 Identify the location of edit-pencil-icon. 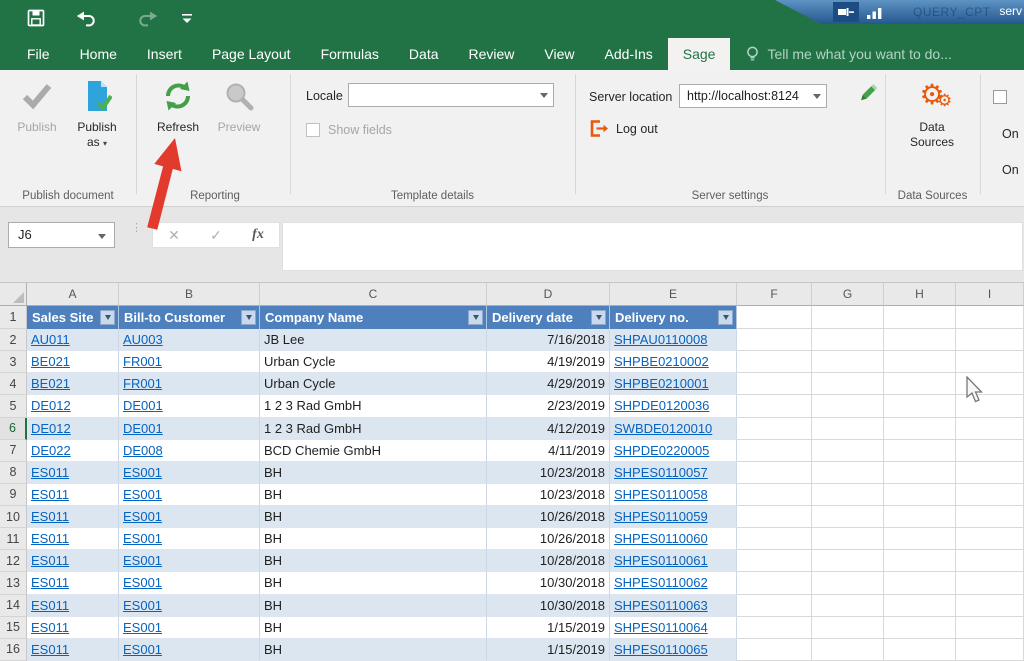
(868, 93).